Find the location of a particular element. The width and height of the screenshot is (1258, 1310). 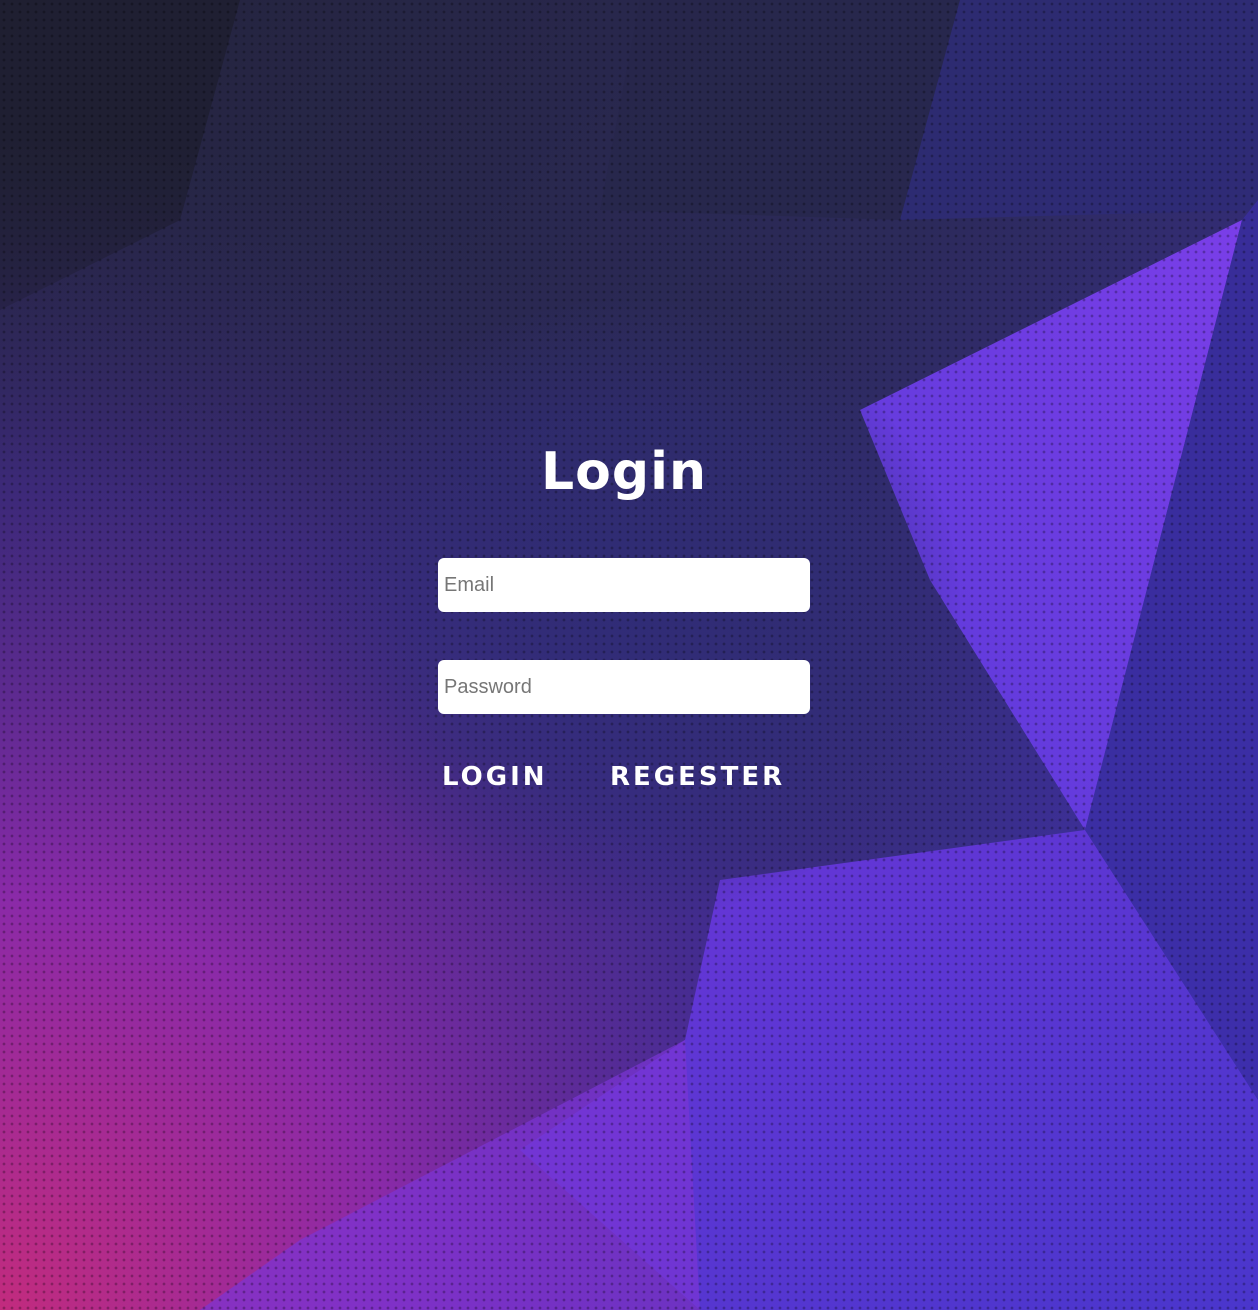

register-button: REGESTER is located at coordinates (697, 777).